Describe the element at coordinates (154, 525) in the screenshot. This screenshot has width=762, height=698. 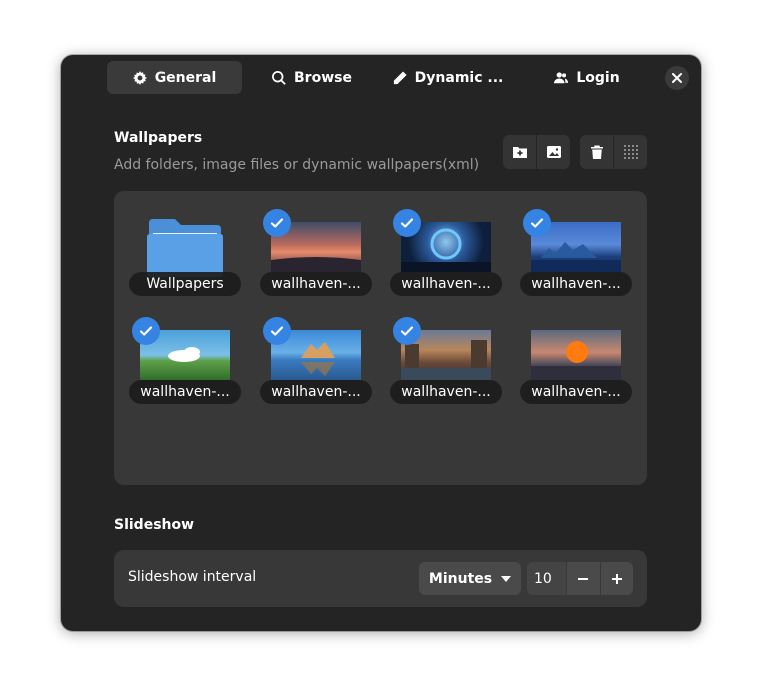
I see `slideshow-title: Slideshow` at that location.